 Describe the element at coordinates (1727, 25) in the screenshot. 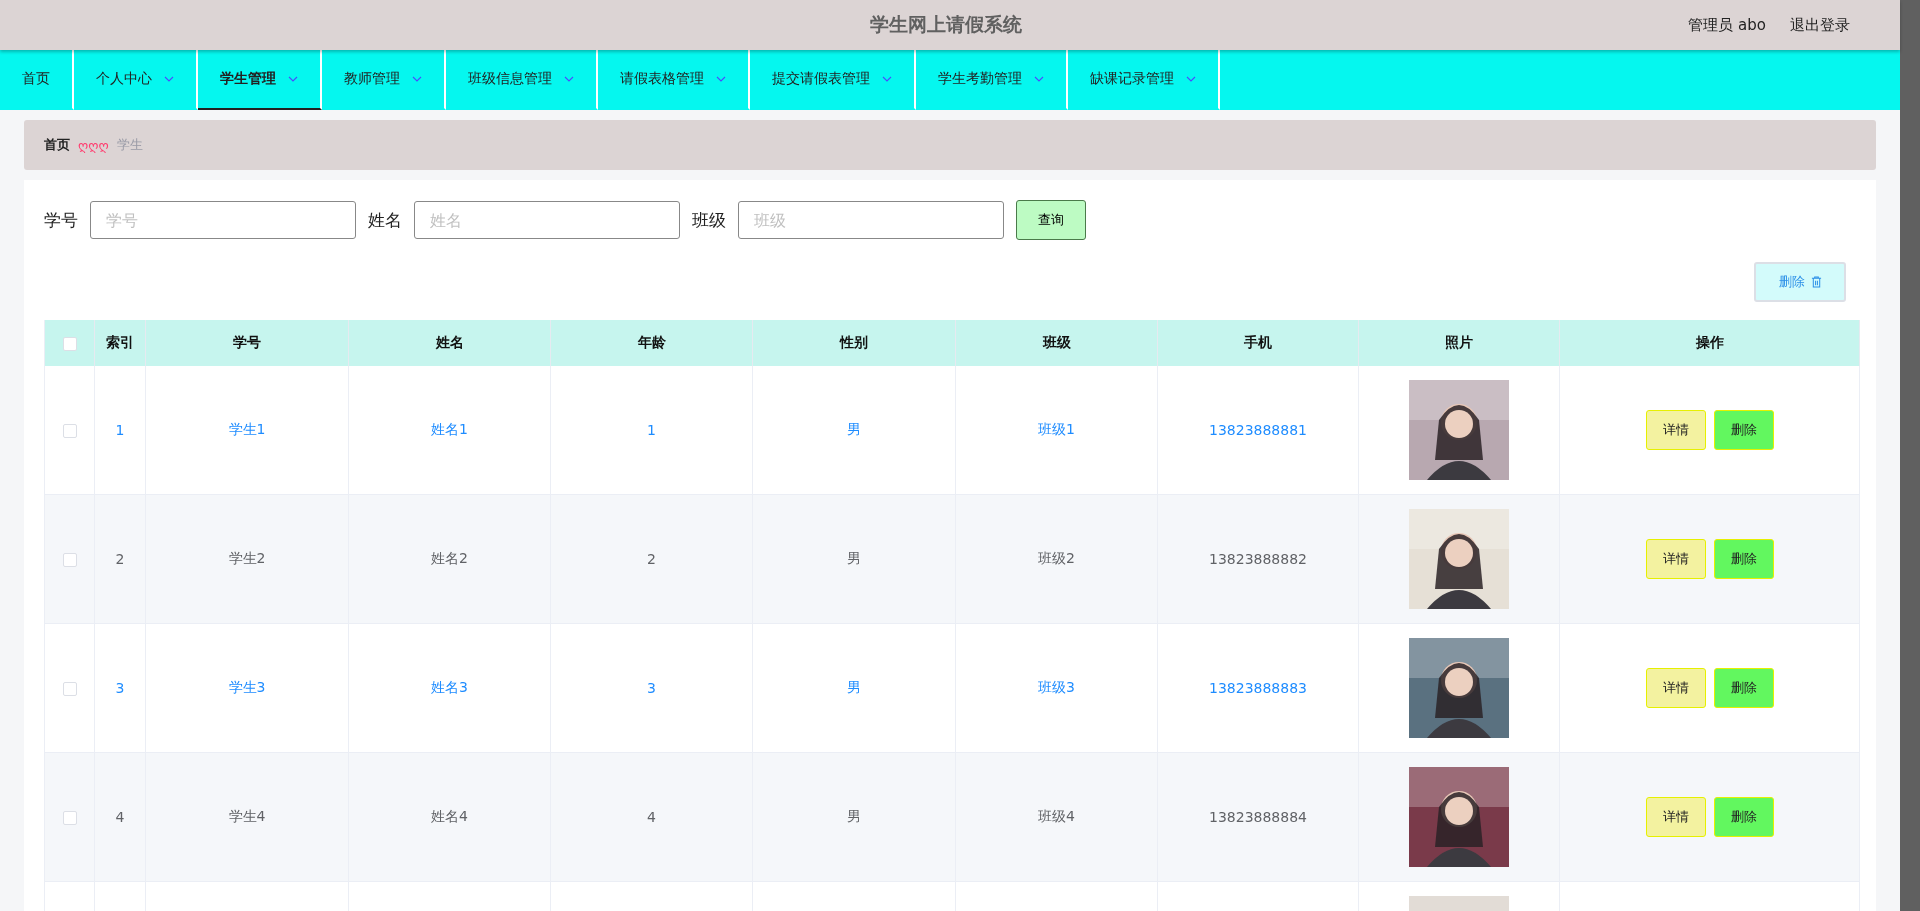

I see `user-label: 管理员 abo` at that location.